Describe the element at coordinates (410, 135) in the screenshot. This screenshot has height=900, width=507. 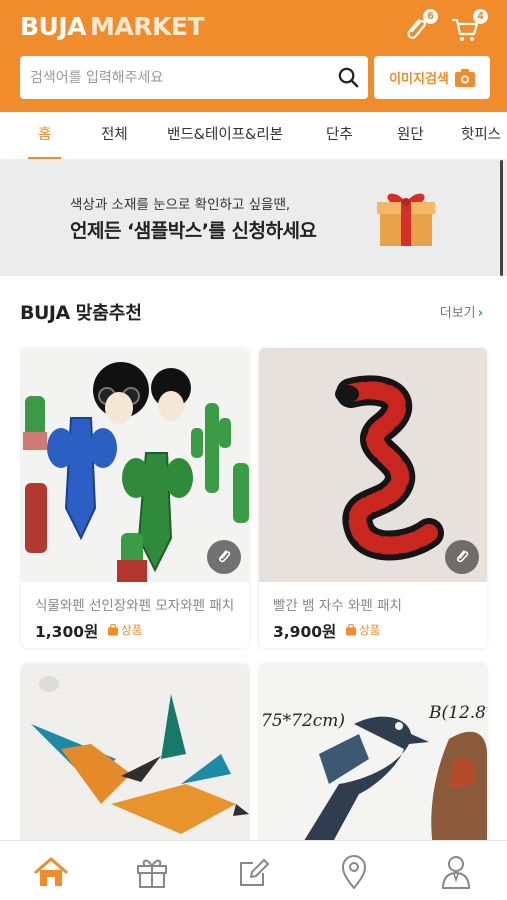
I see `tab-fabric: 원단` at that location.